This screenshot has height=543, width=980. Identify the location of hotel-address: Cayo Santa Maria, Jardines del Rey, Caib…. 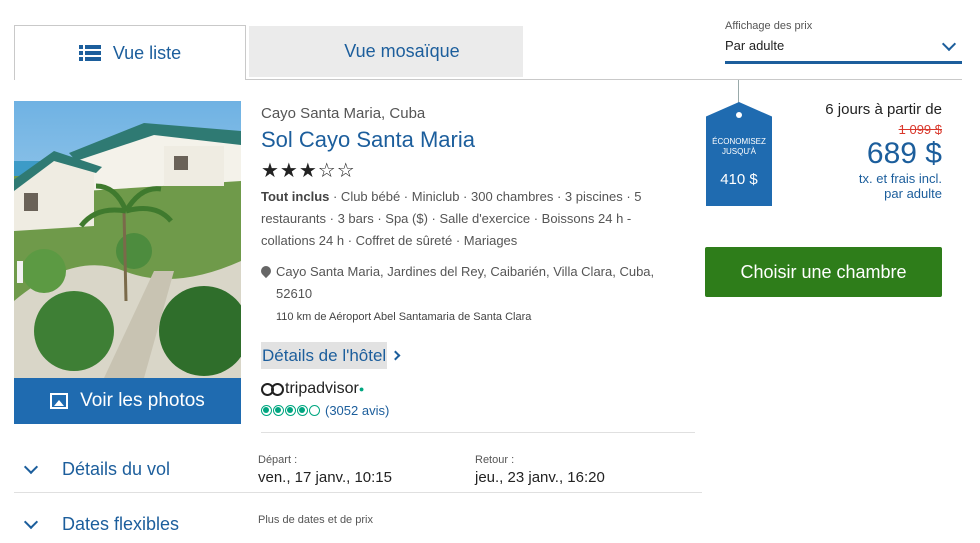
(469, 283).